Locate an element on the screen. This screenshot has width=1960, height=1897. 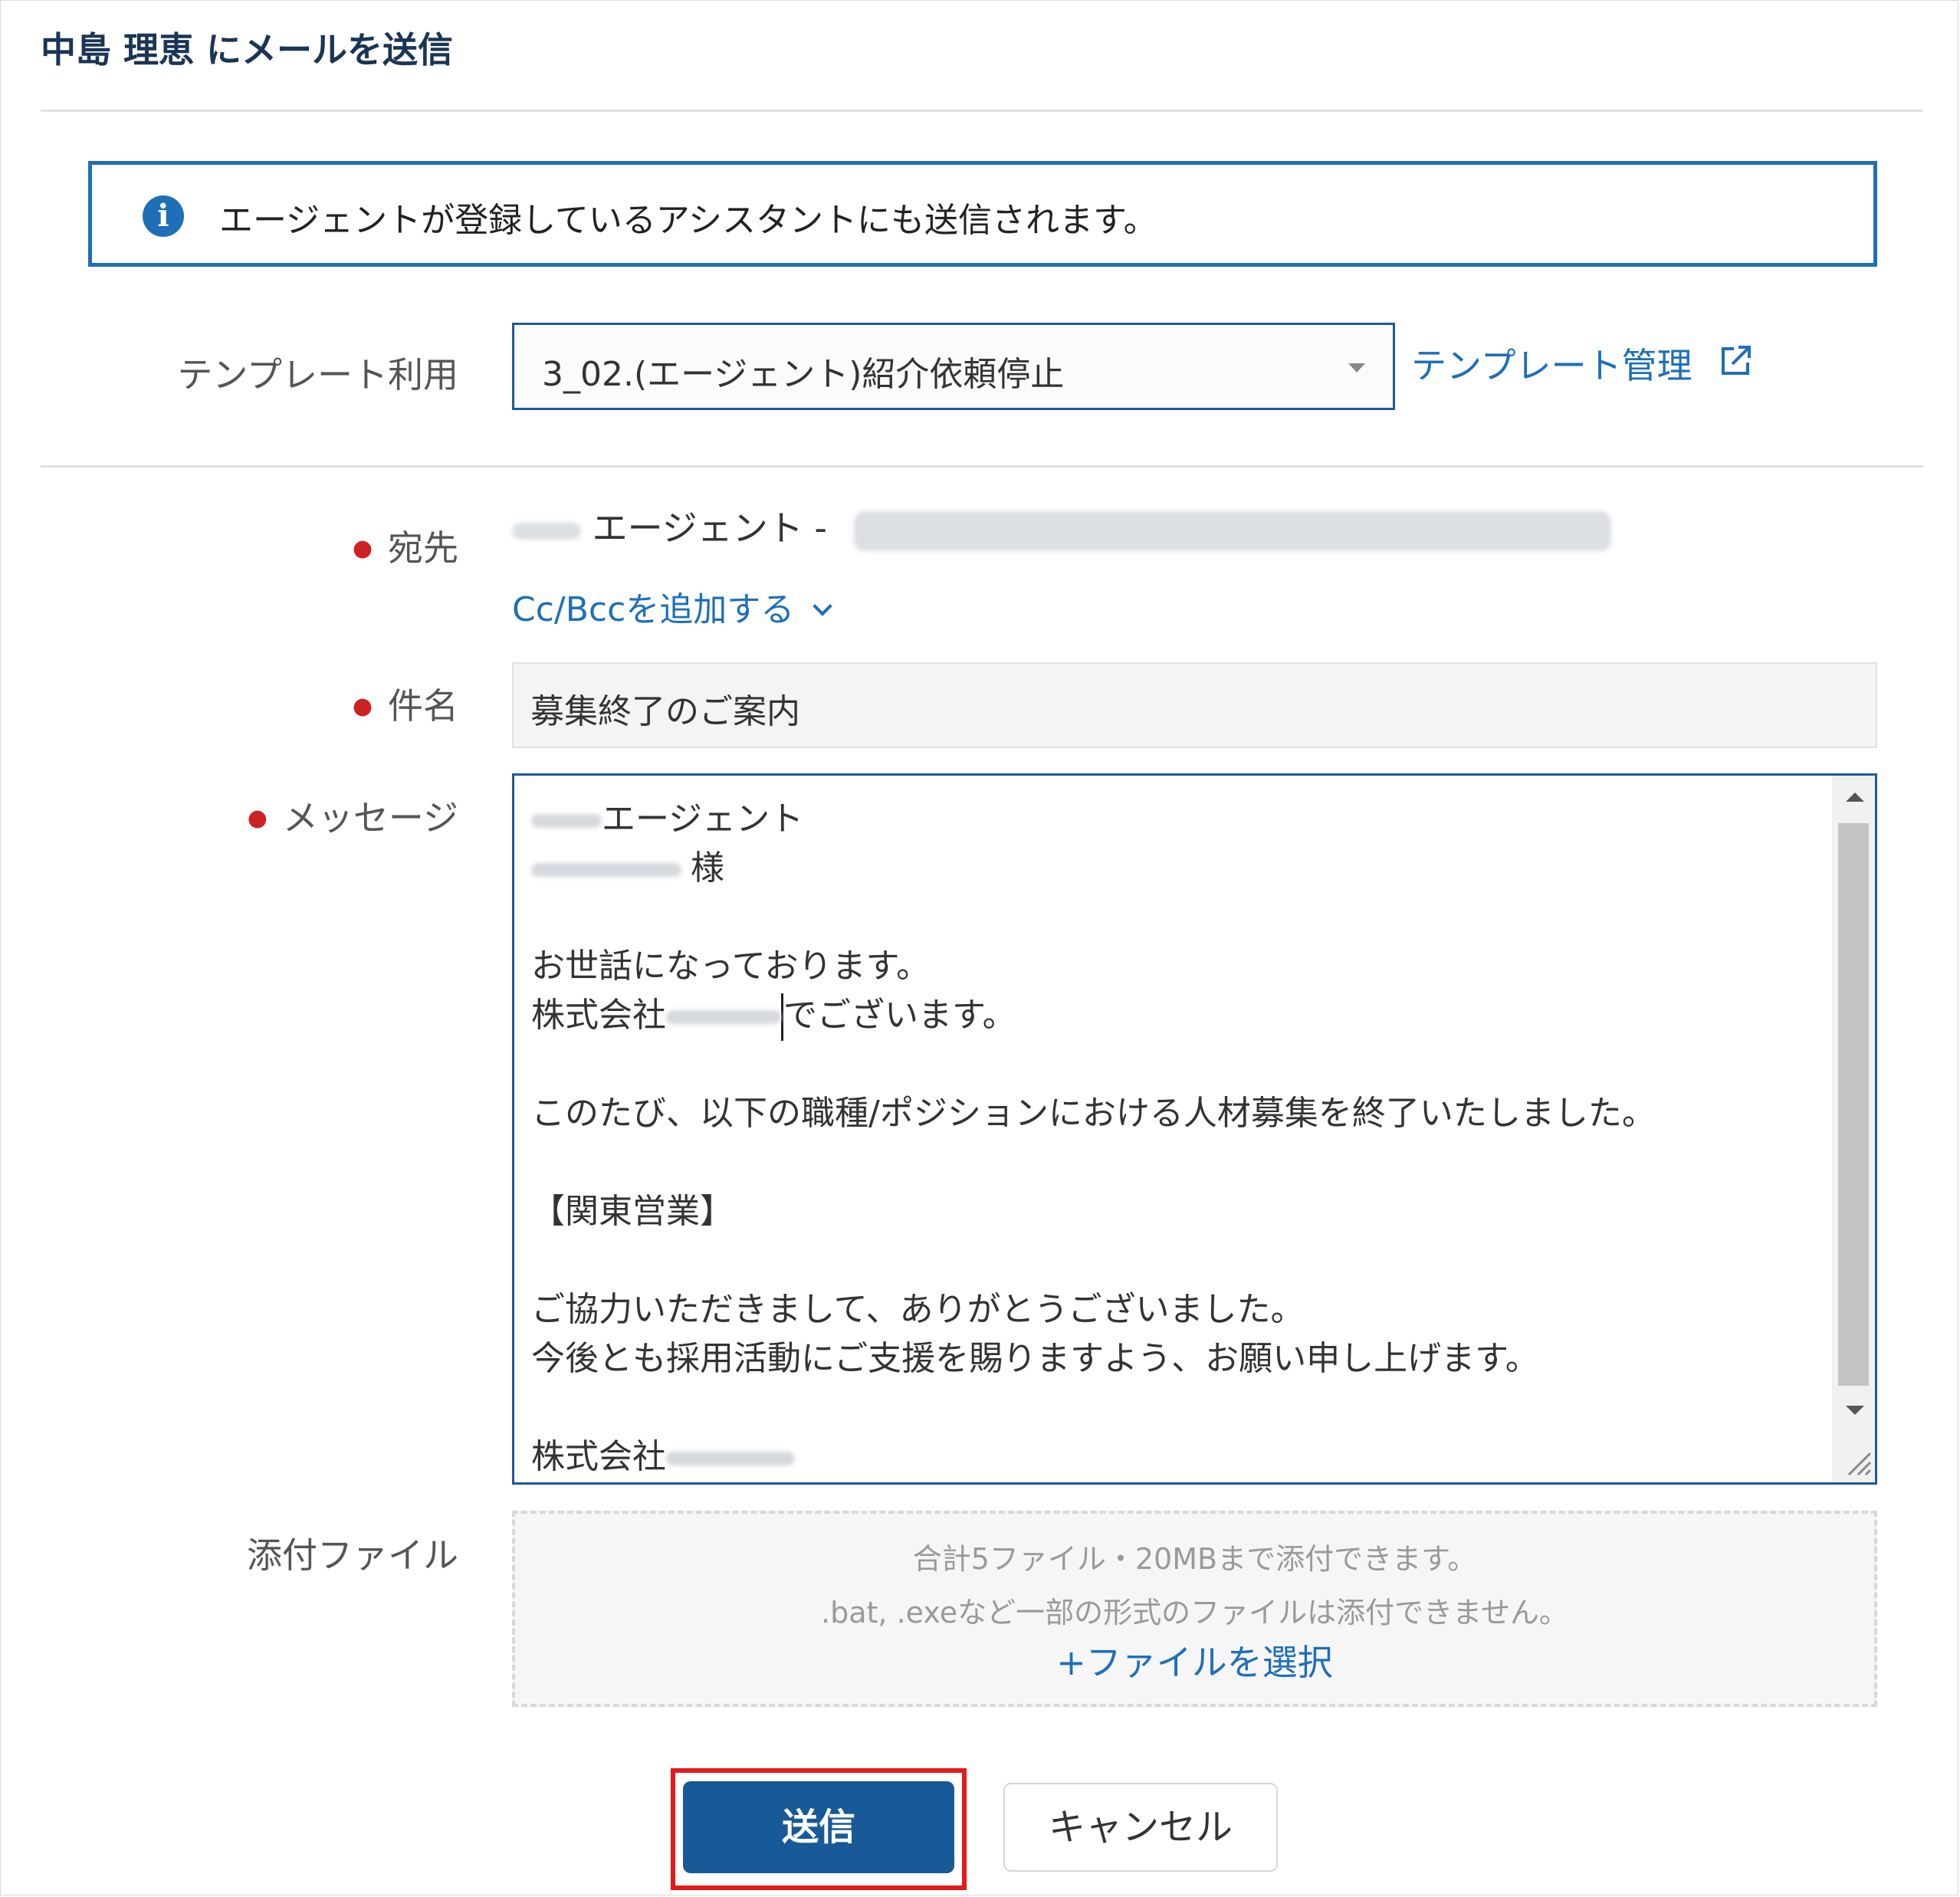
recipient-value: エージェント - is located at coordinates (1061, 526).